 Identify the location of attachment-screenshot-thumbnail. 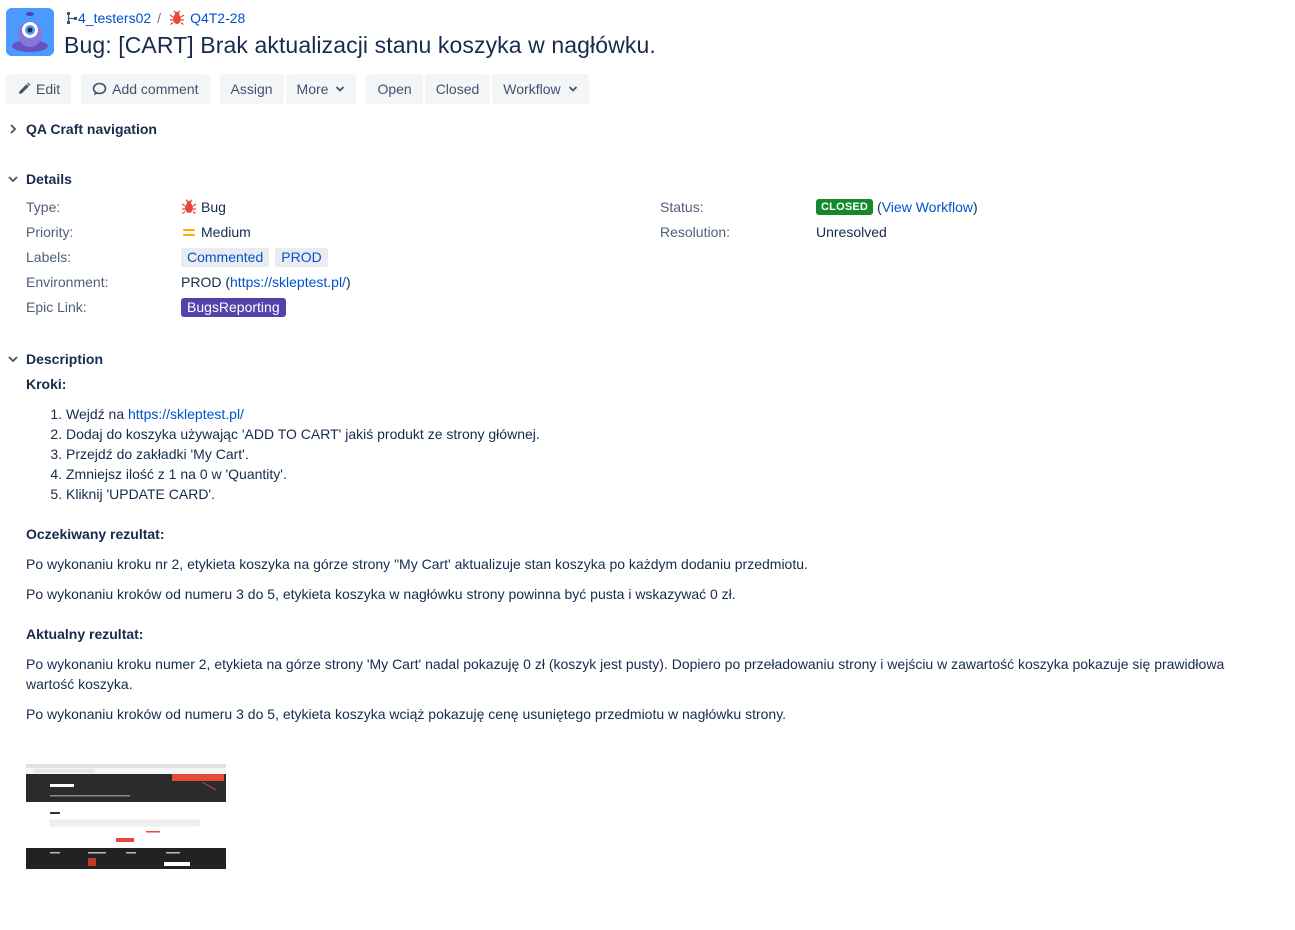
(126, 816).